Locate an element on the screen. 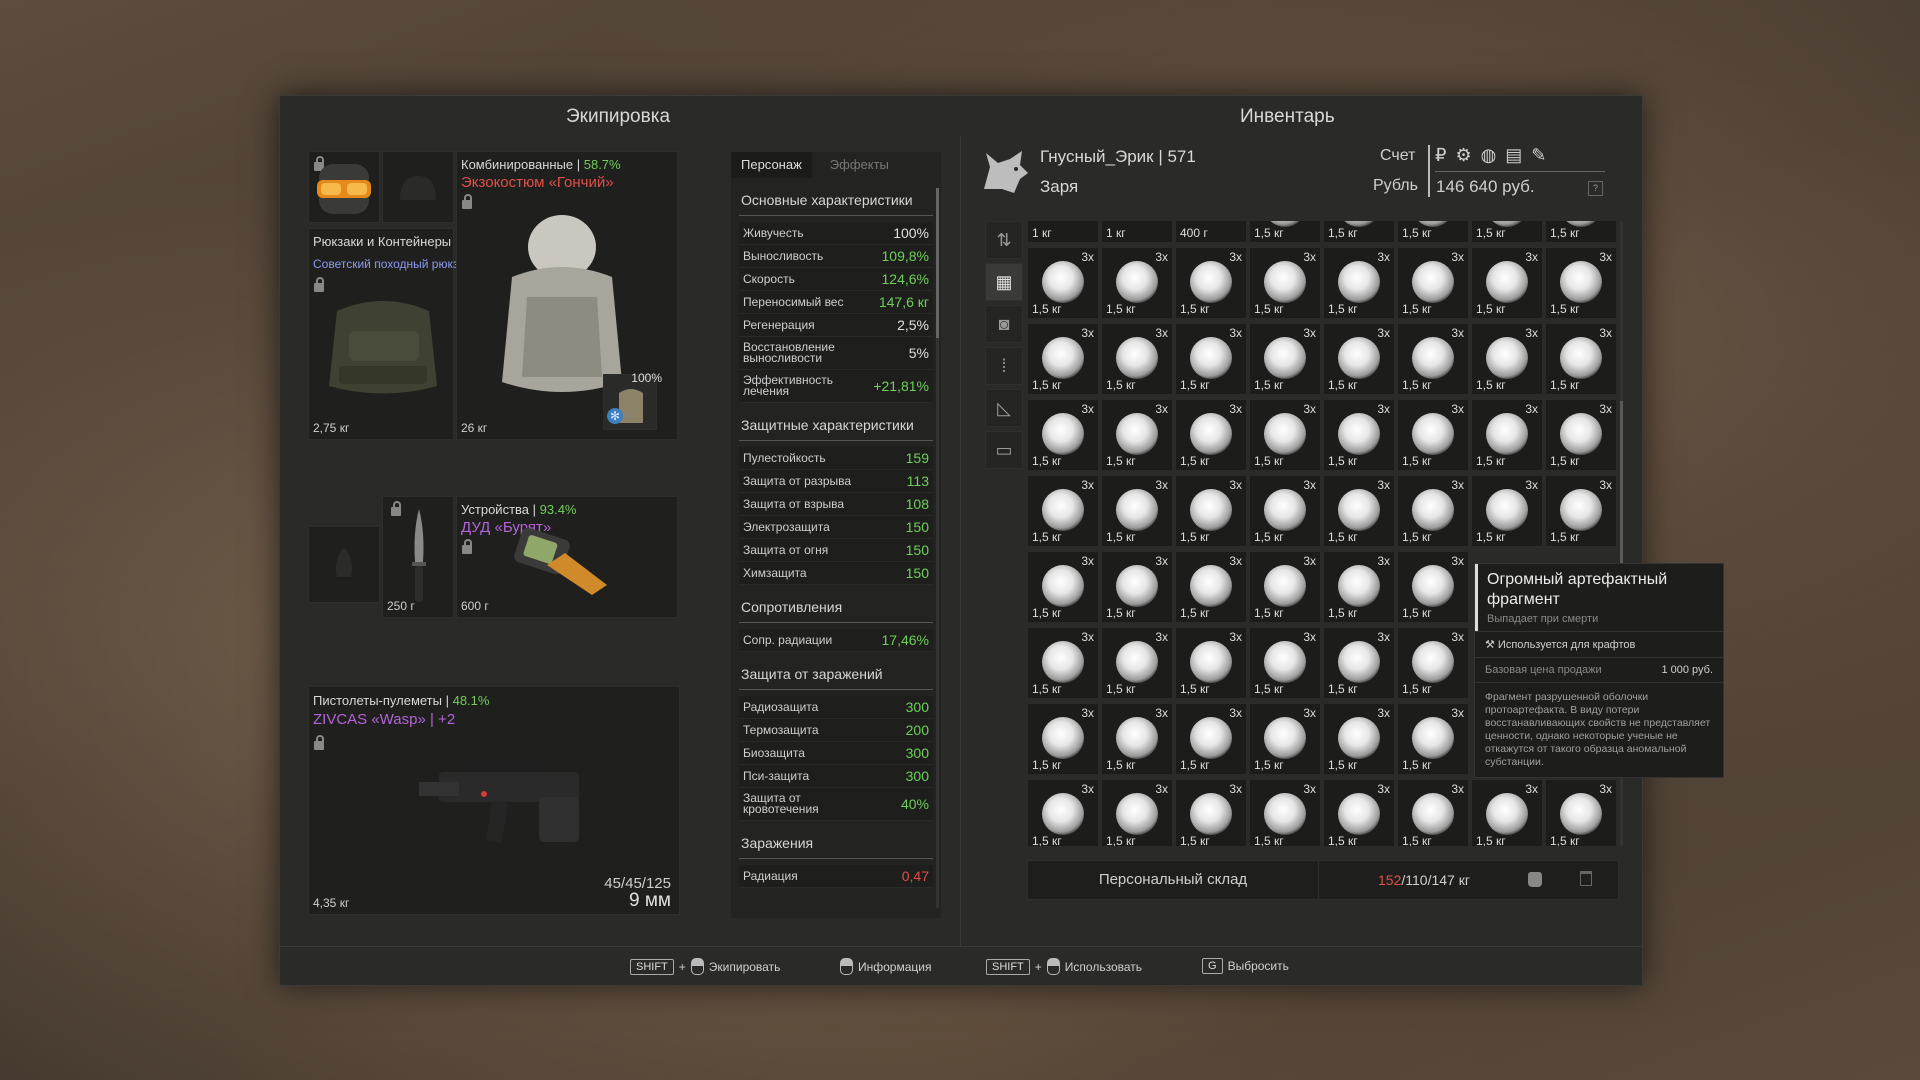 The width and height of the screenshot is (1920, 1080). helmet-slot is located at coordinates (344, 187).